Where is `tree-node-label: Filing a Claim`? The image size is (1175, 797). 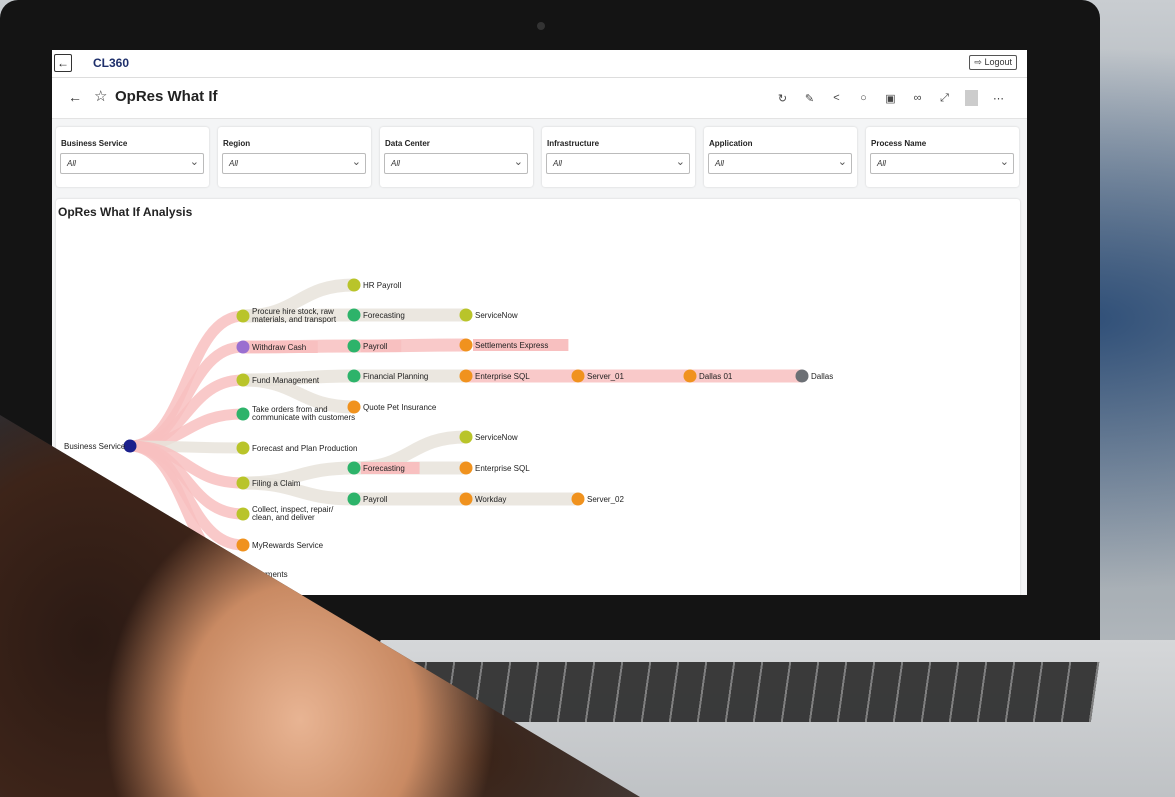
tree-node-label: Filing a Claim is located at coordinates (276, 483).